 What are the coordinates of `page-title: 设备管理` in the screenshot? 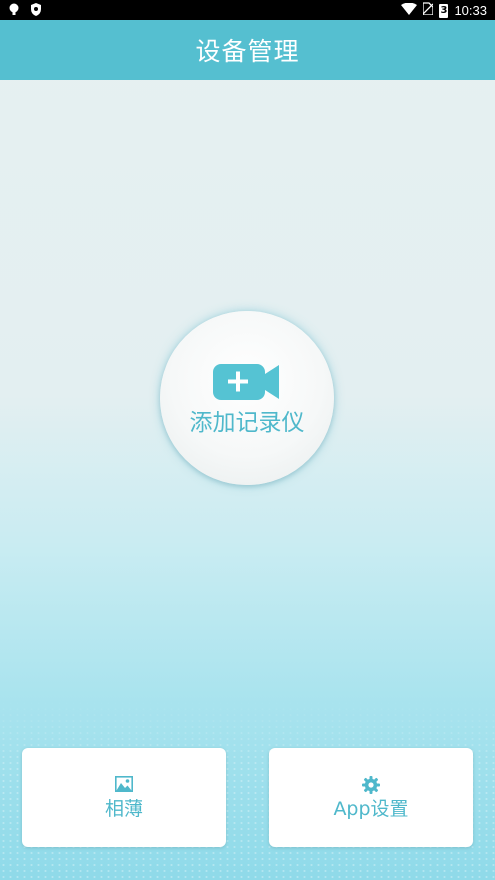 It's located at (247, 51).